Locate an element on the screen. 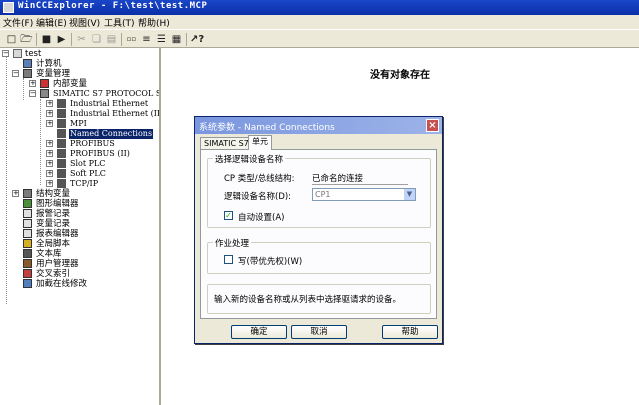  write-priority-label: 写(带优先权)(W) is located at coordinates (270, 262).